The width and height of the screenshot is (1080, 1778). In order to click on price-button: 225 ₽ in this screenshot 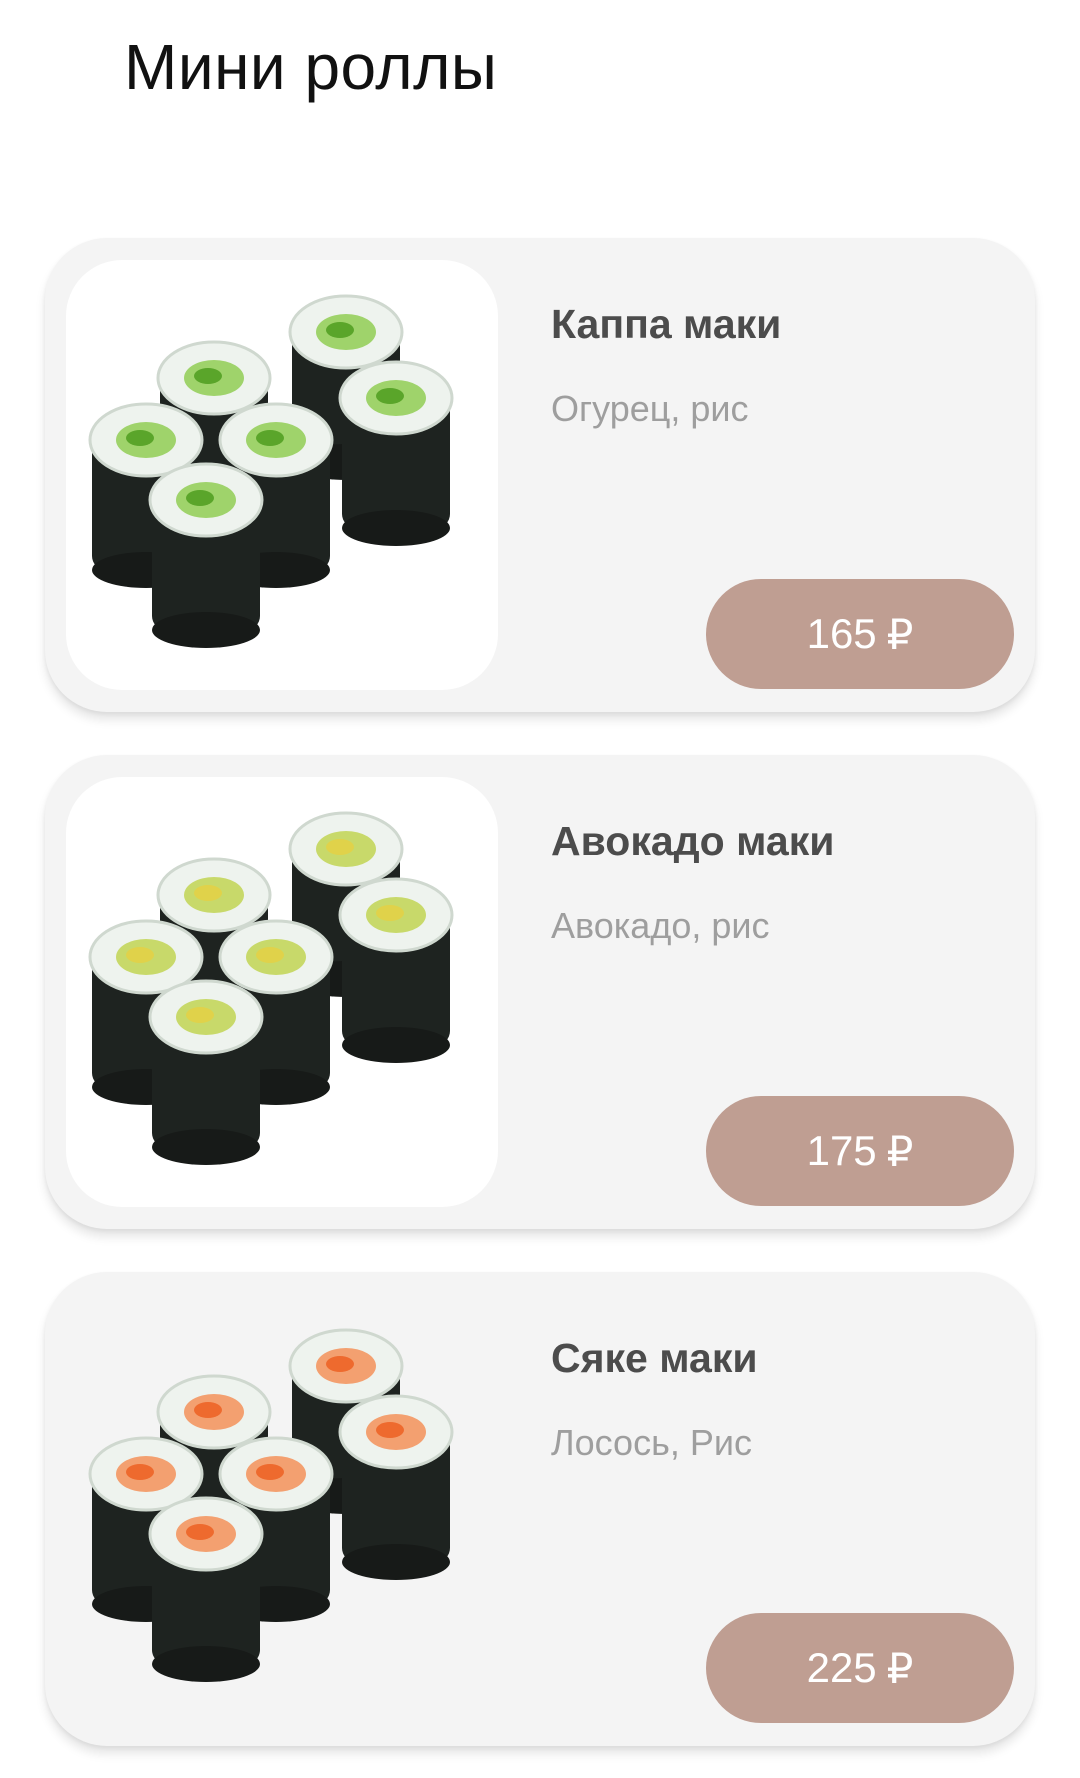, I will do `click(860, 1668)`.